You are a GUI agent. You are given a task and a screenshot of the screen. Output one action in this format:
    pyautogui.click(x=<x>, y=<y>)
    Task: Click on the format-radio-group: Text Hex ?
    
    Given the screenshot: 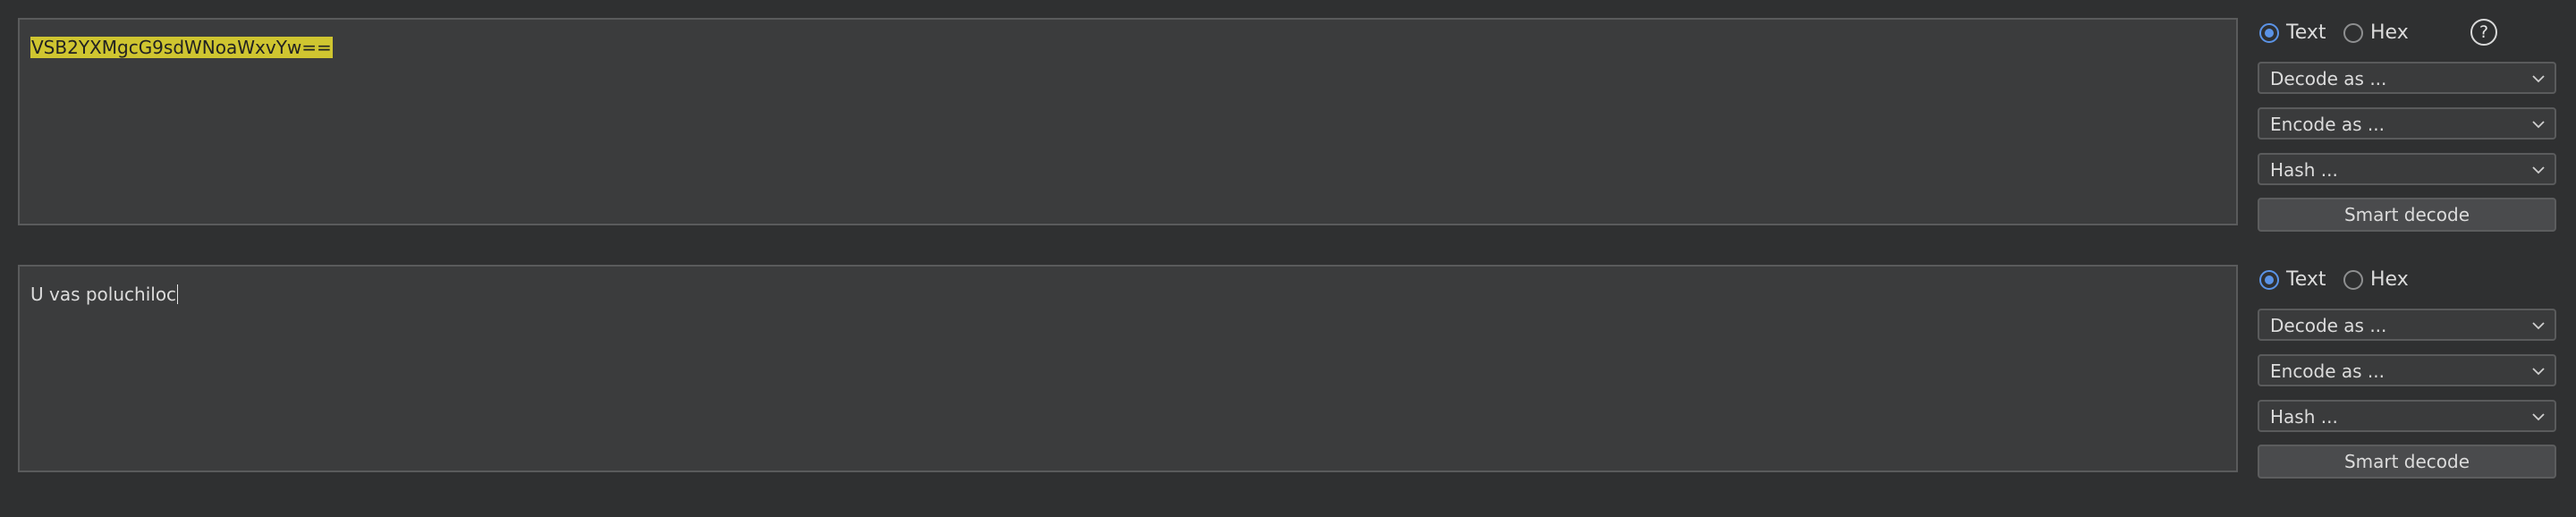 What is the action you would take?
    pyautogui.click(x=2408, y=33)
    